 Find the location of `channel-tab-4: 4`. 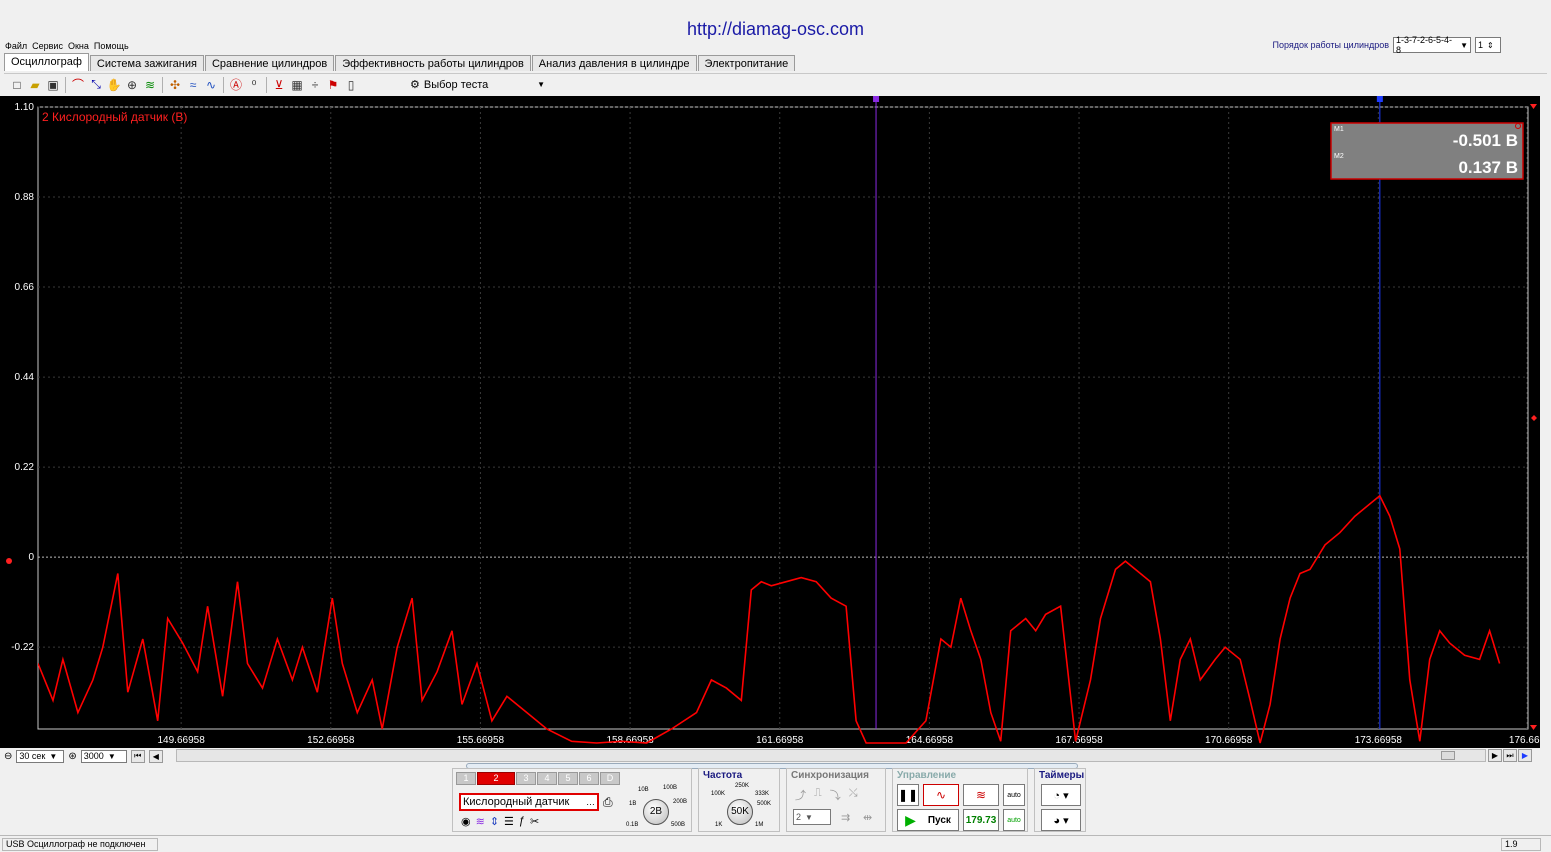

channel-tab-4: 4 is located at coordinates (547, 778).